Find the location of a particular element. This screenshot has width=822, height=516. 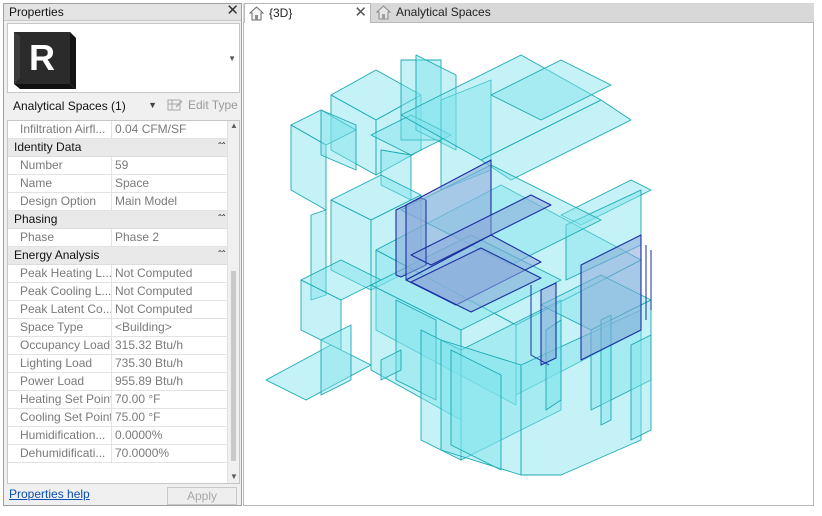

property-row: Occupancy Load 315.32 Btu/h is located at coordinates (118, 346).